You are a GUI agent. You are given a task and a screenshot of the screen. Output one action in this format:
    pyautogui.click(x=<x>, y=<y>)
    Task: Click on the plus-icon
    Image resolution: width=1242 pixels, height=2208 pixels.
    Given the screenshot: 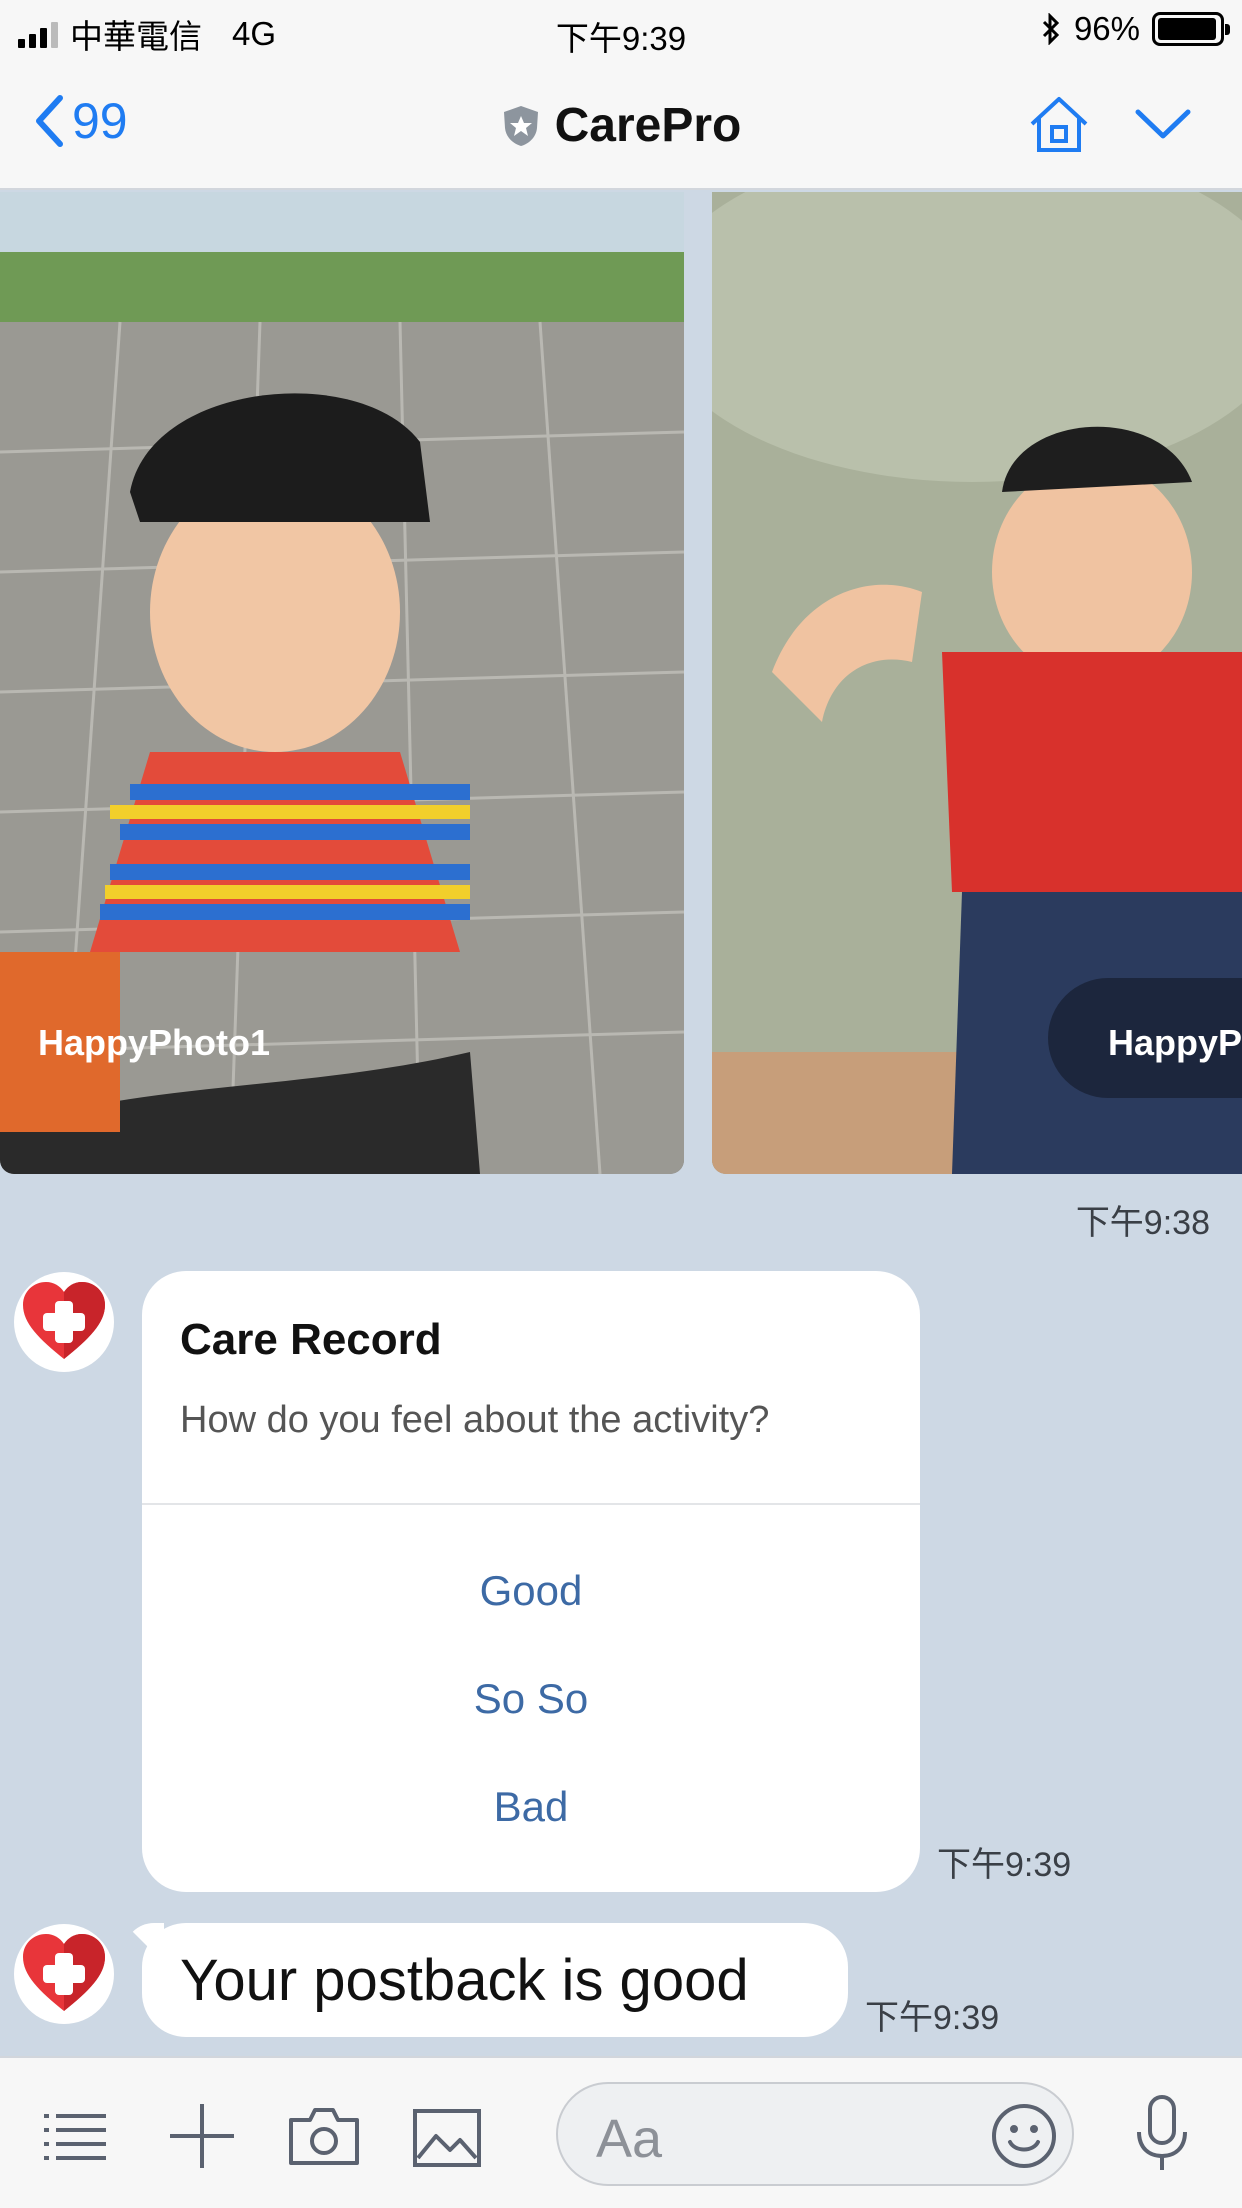 What is the action you would take?
    pyautogui.click(x=202, y=2136)
    